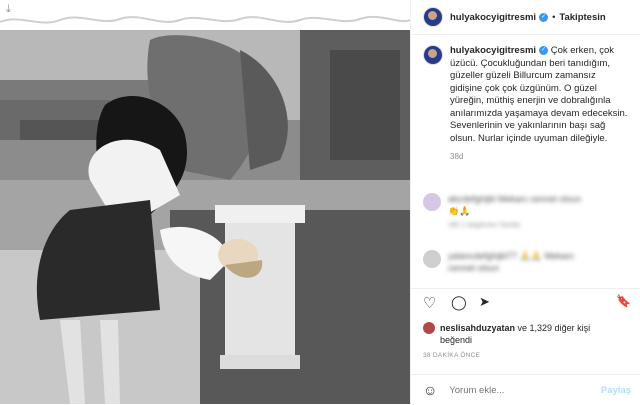  Describe the element at coordinates (8, 9) in the screenshot. I see `download-icon: ⤓` at that location.